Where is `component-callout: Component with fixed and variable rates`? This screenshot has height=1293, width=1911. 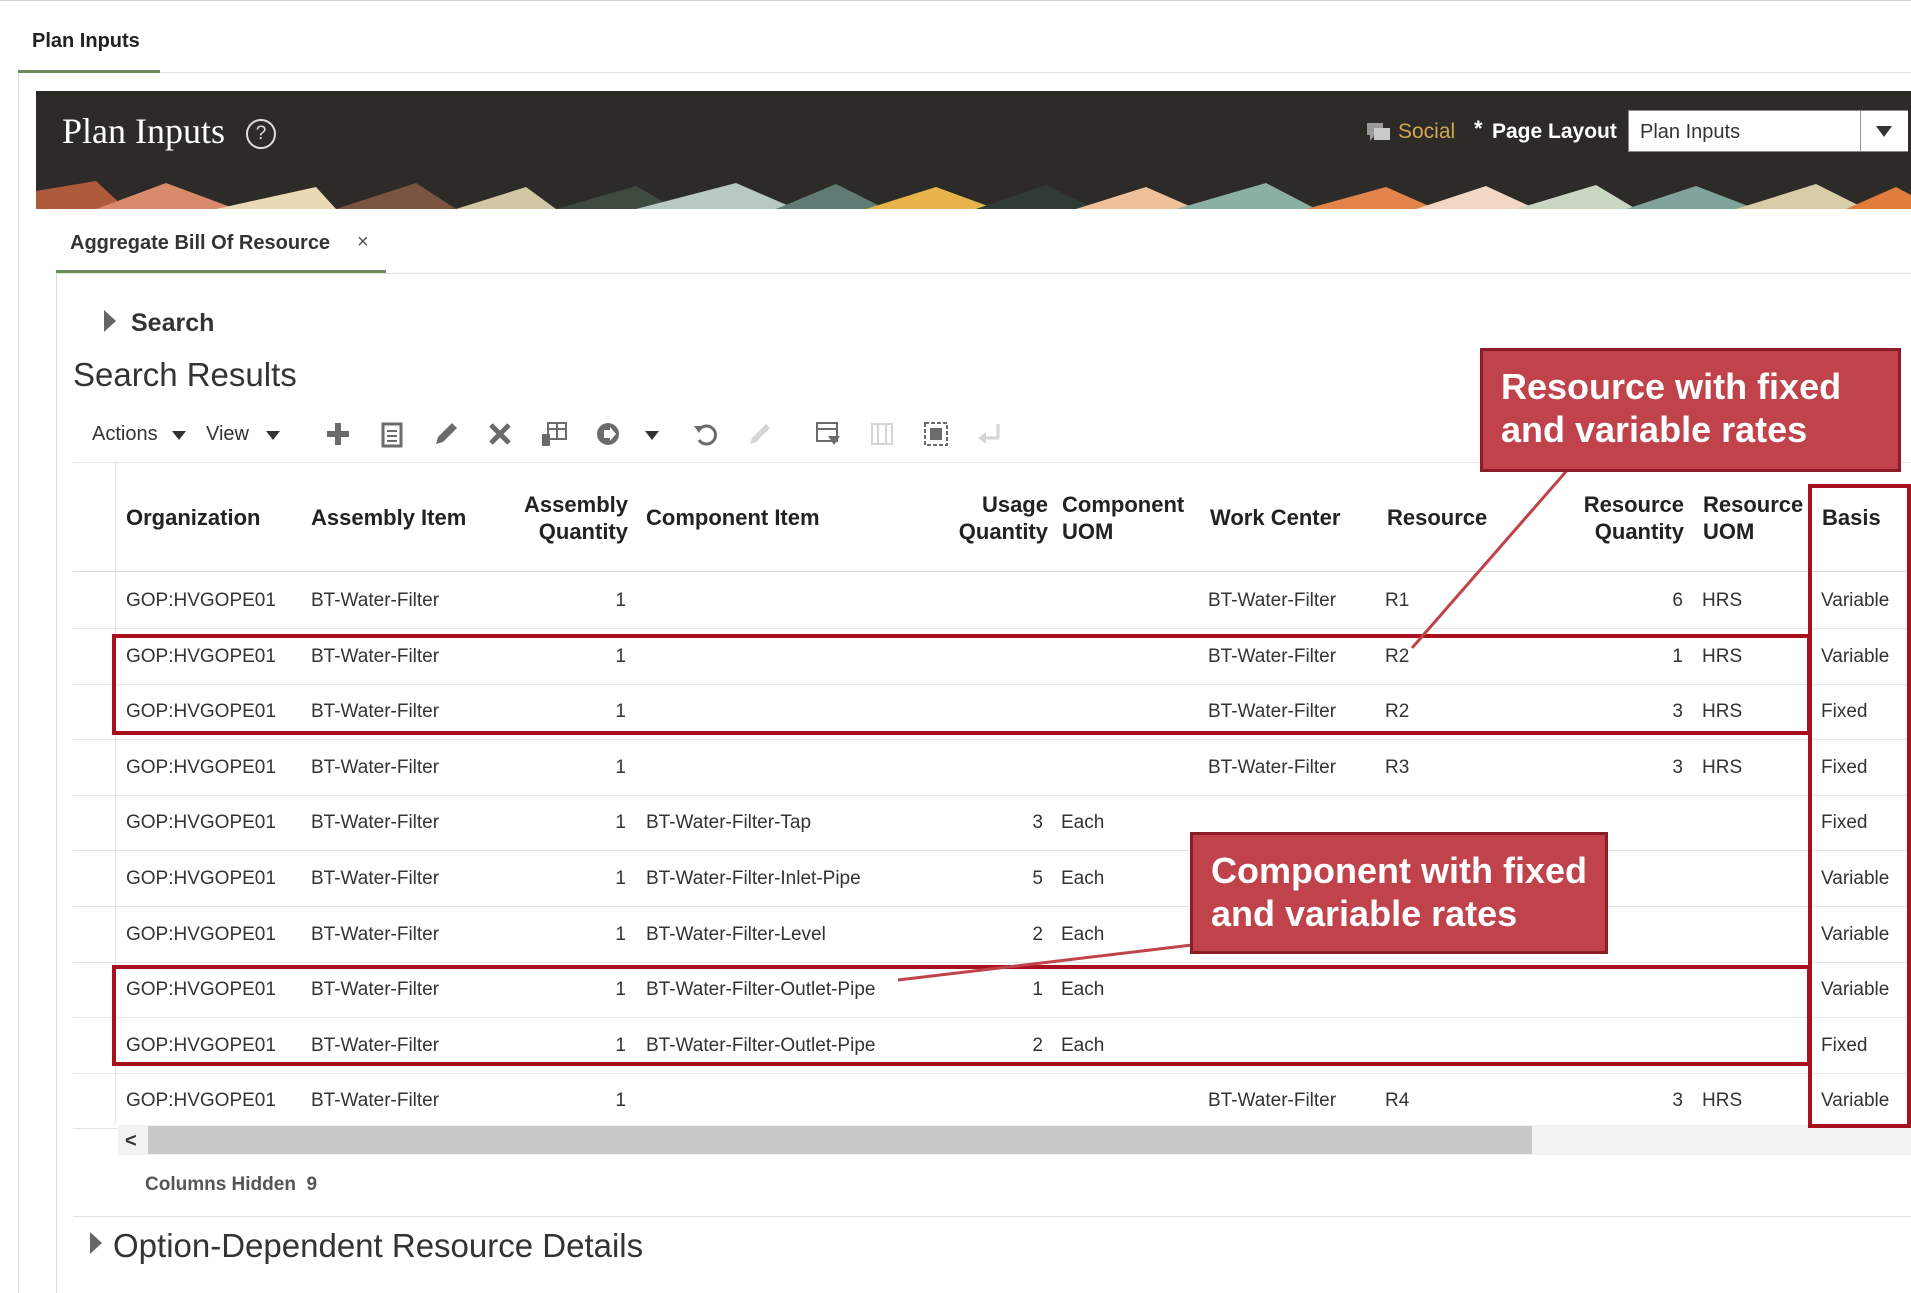
component-callout: Component with fixed and variable rates is located at coordinates (1399, 893).